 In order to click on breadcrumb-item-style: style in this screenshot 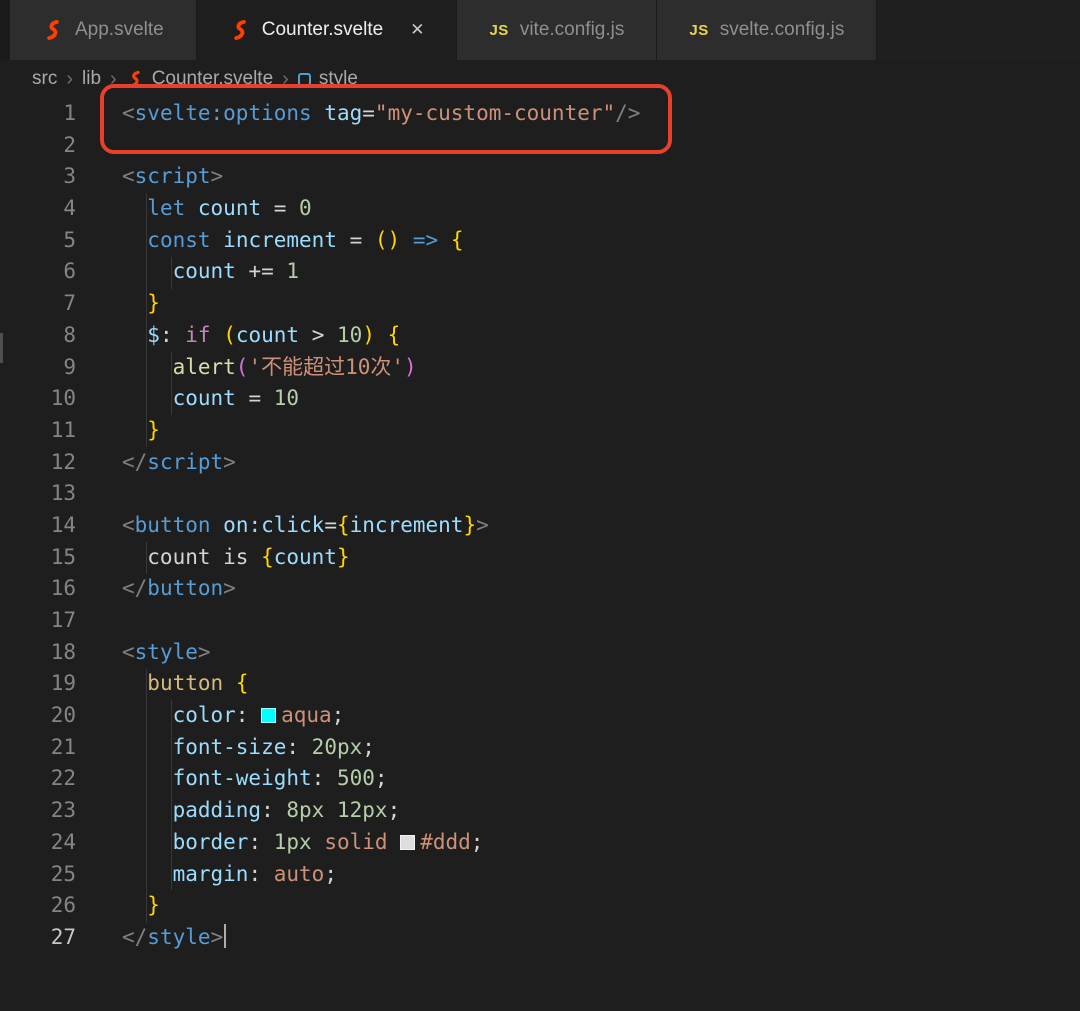, I will do `click(327, 79)`.